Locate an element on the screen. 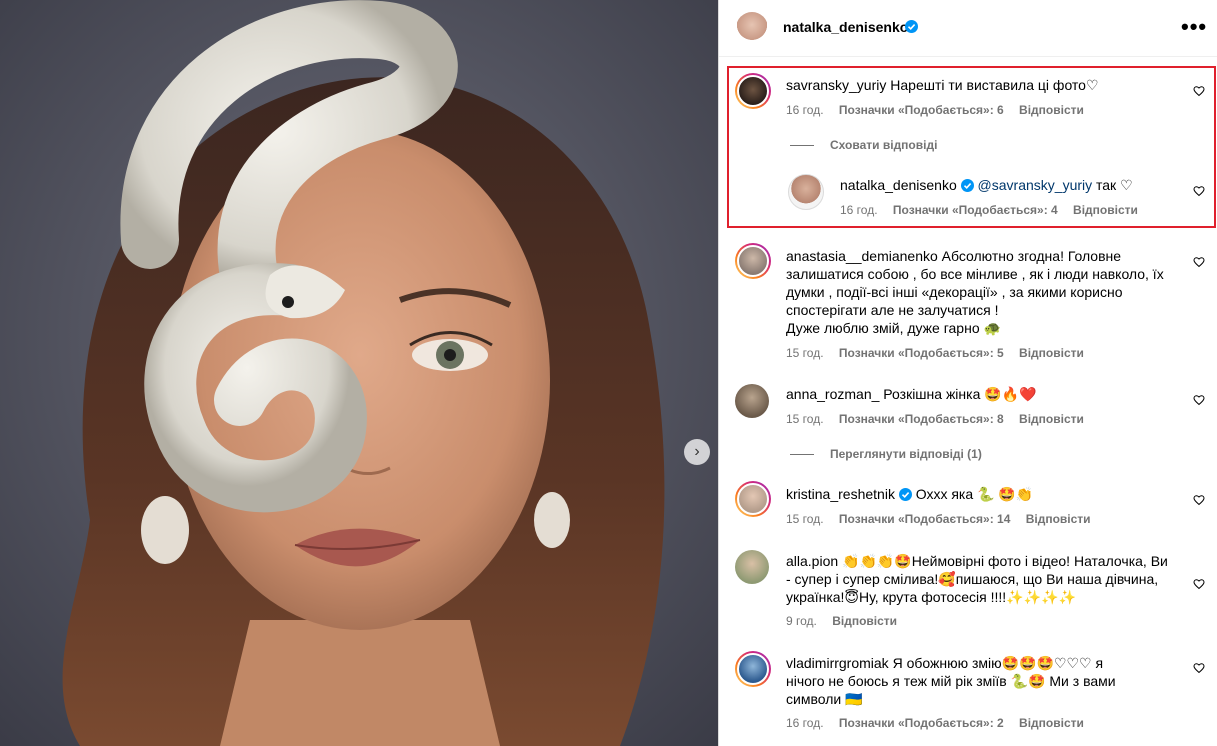 Image resolution: width=1217 pixels, height=746 pixels. chevron-right-icon: › is located at coordinates (697, 451).